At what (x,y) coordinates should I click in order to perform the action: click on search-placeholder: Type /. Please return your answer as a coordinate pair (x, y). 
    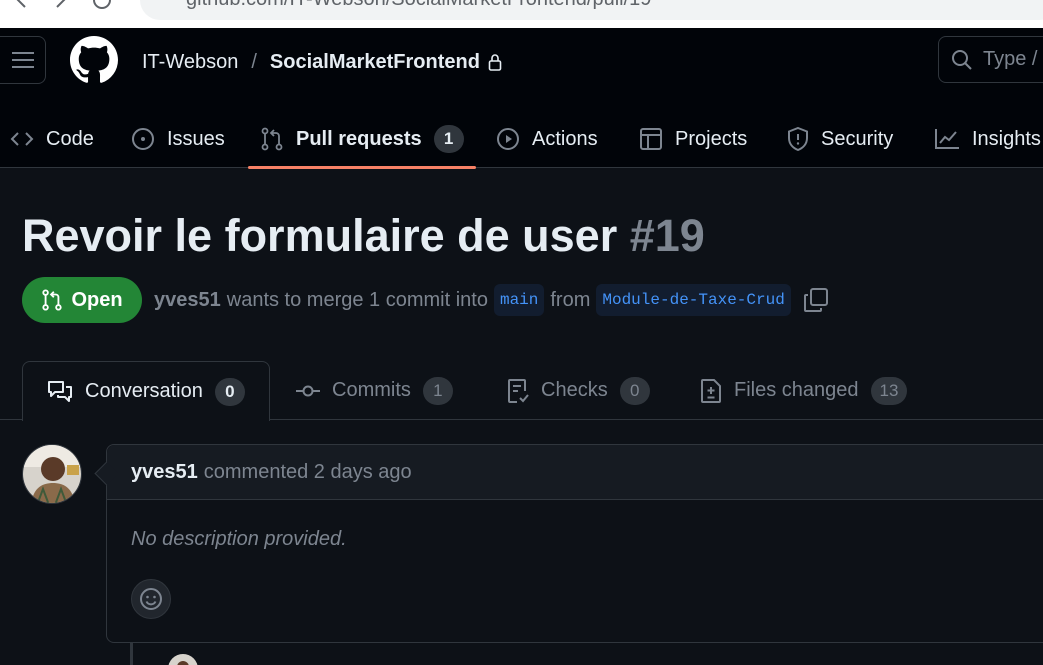
    Looking at the image, I should click on (1010, 59).